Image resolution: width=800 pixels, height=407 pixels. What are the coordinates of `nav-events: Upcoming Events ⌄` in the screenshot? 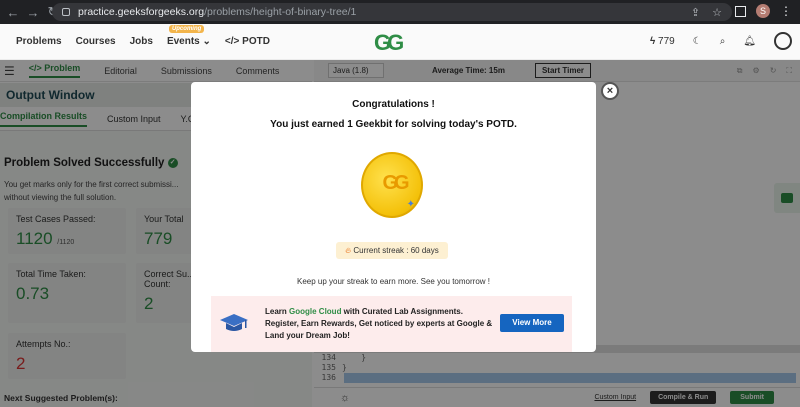 It's located at (189, 36).